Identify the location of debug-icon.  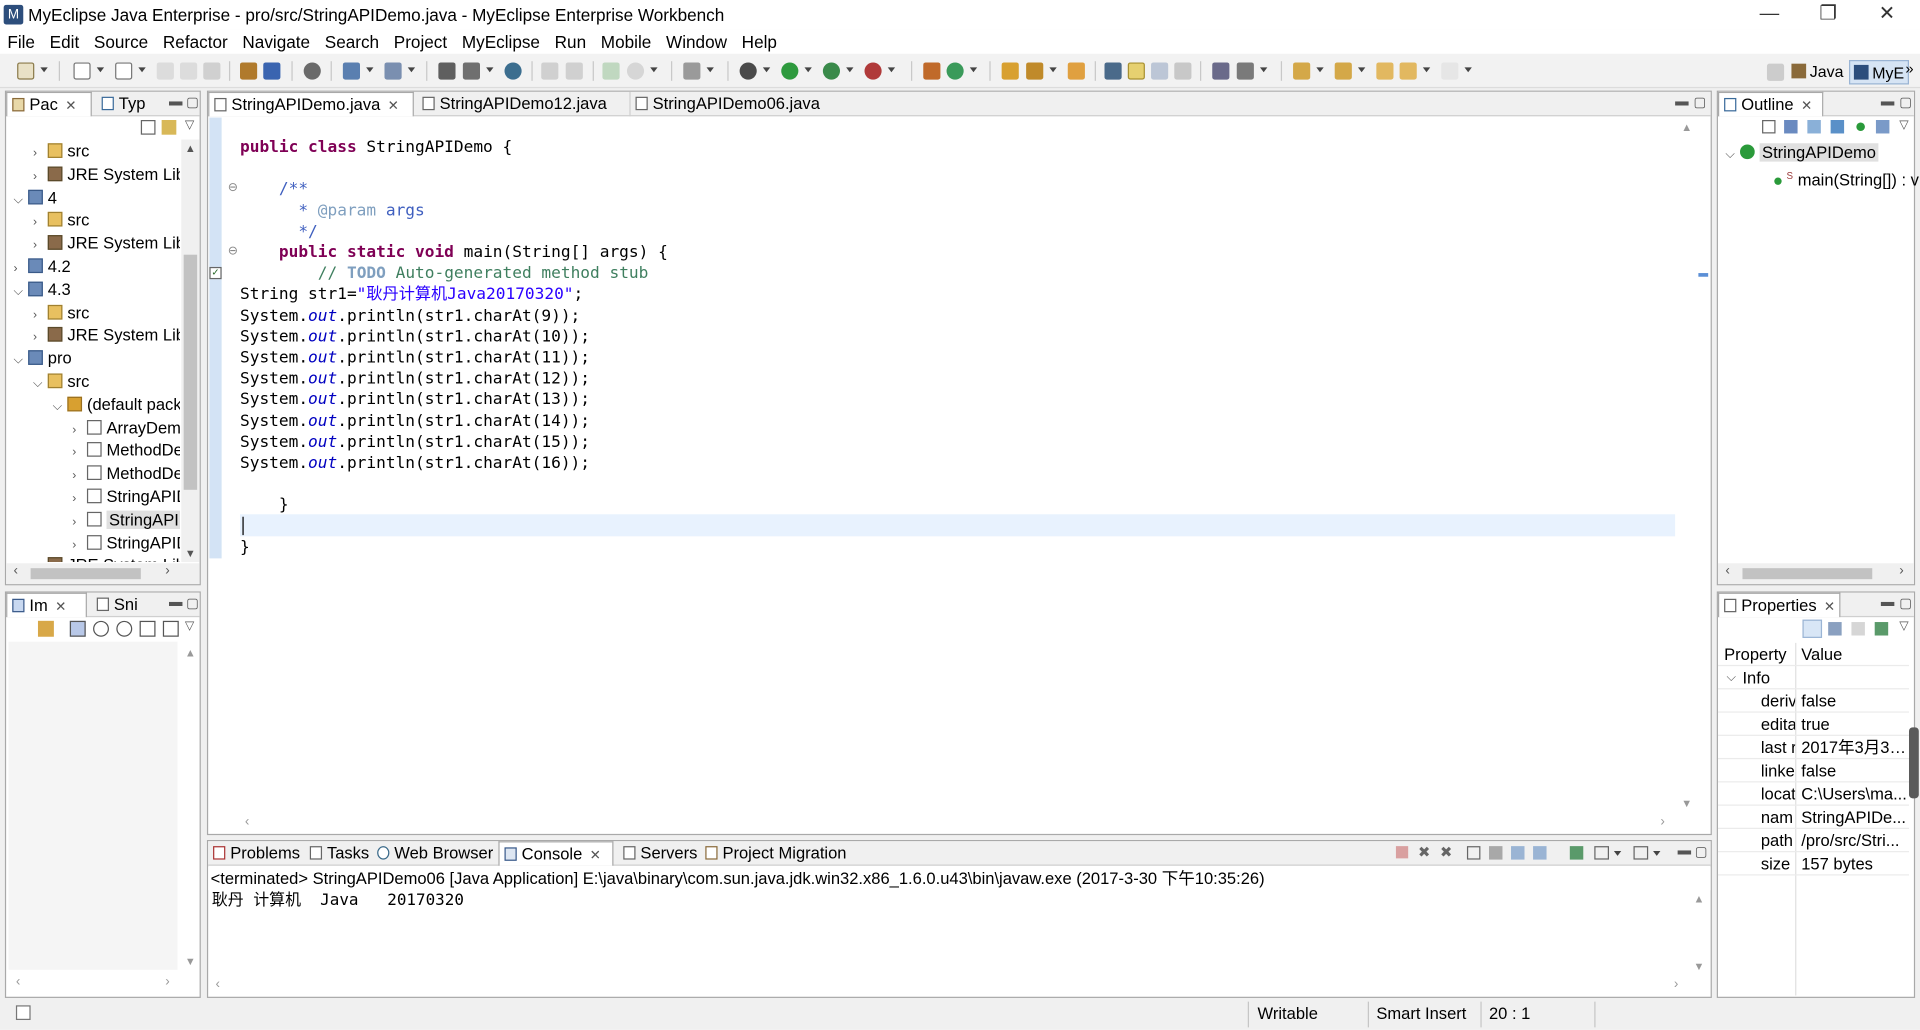
(312, 71).